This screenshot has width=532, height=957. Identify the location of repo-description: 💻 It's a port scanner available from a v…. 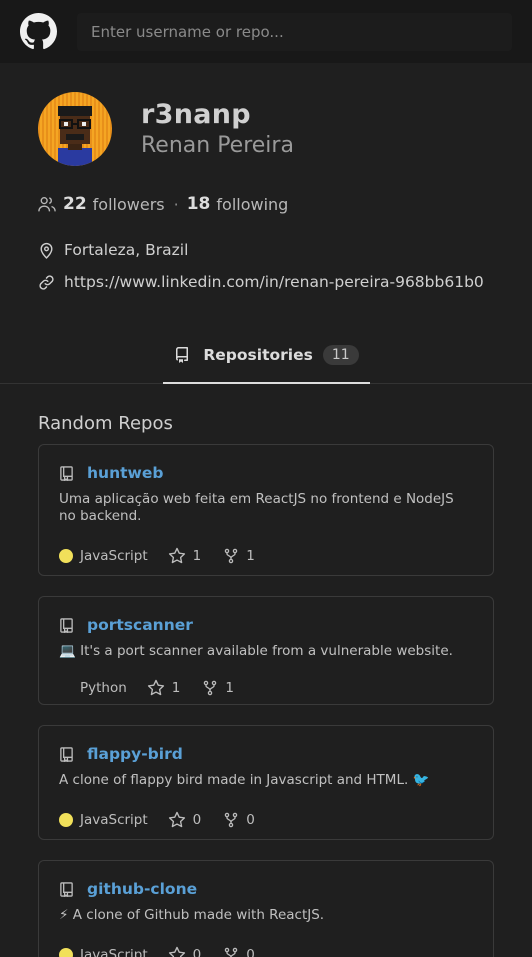
(256, 651).